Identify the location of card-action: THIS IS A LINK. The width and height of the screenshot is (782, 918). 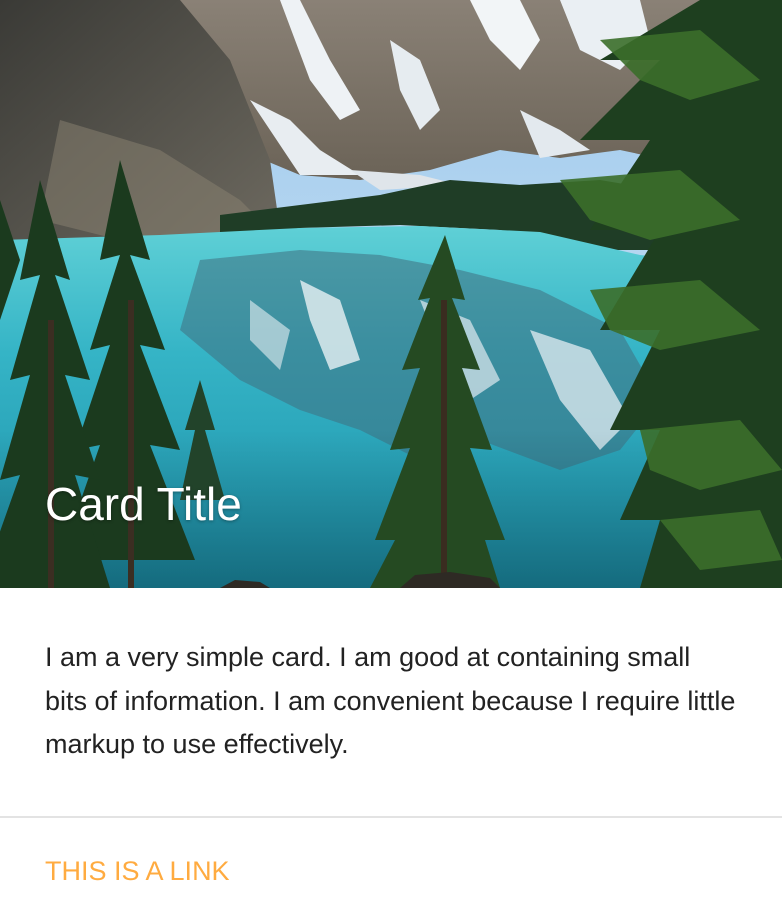
(391, 868).